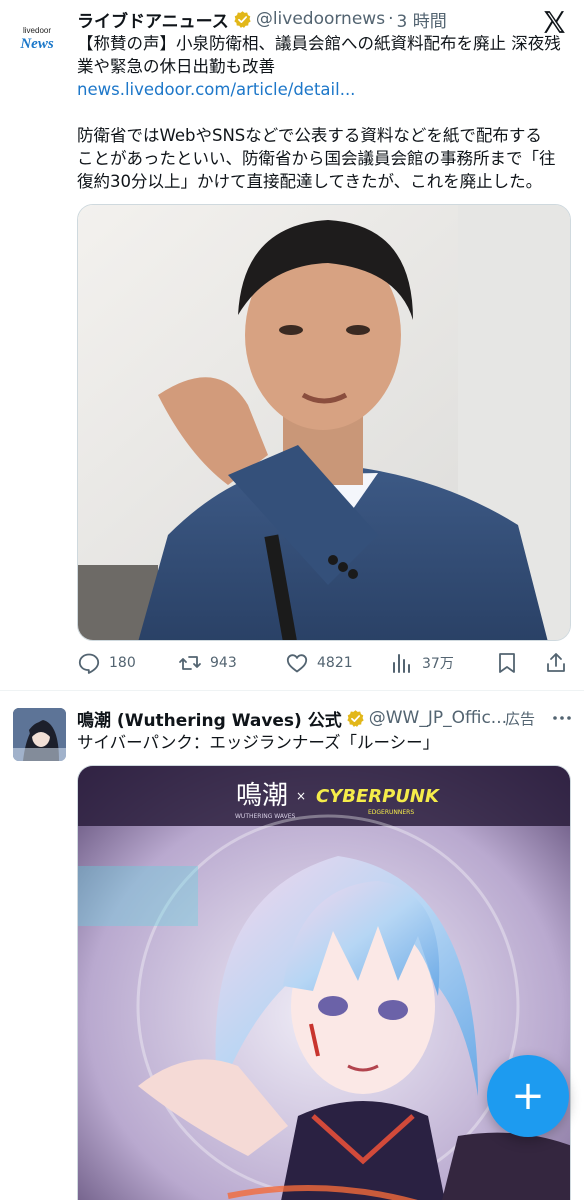 The image size is (584, 1200). I want to click on tweet-paragraph-line: 防衛省ではWebやSNSなどで公表する資料などを紙で配布する, so click(309, 135).